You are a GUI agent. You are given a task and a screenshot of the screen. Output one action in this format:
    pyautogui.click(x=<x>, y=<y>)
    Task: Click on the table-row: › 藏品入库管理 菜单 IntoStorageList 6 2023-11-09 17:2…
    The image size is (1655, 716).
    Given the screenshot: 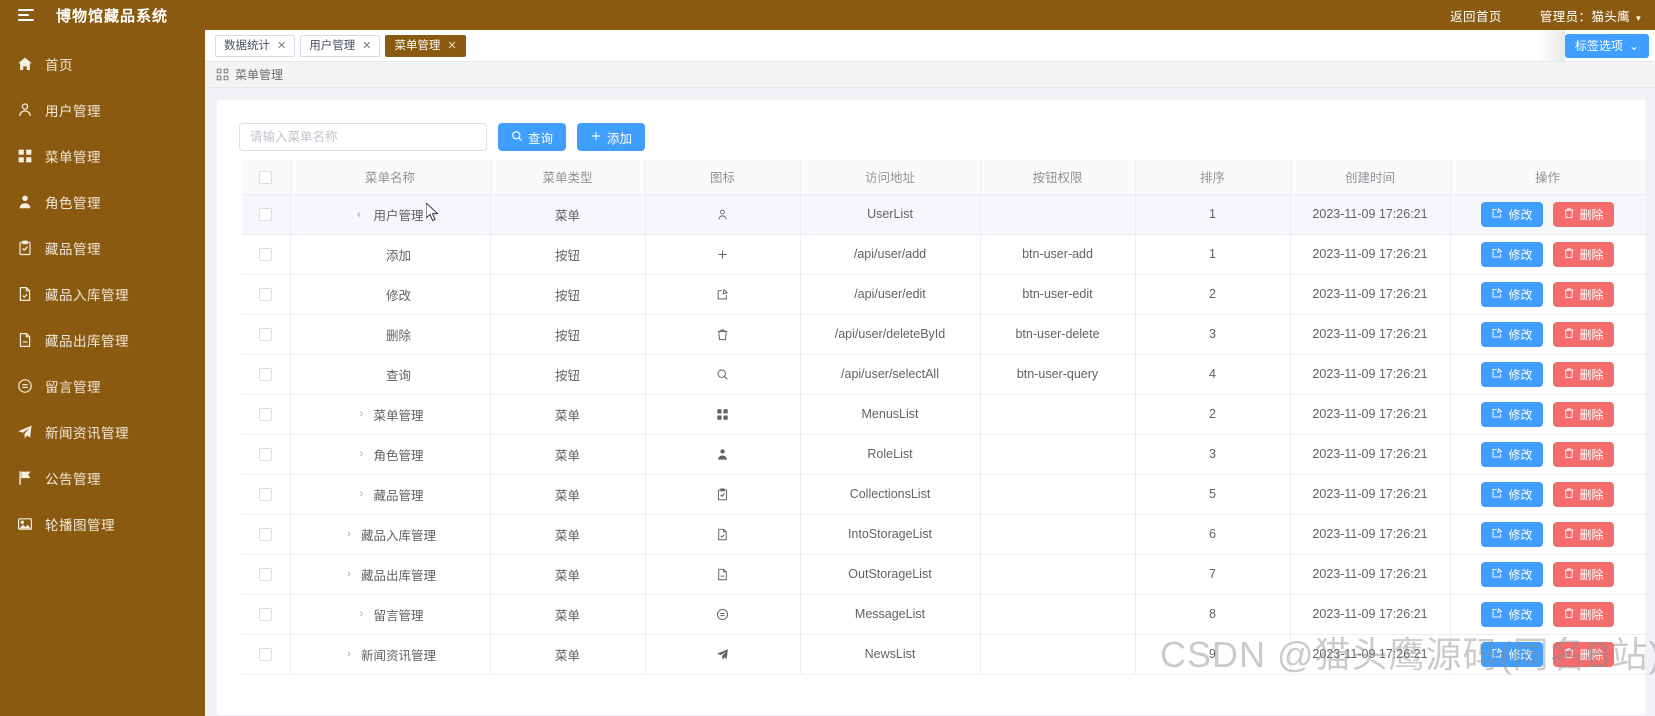 What is the action you would take?
    pyautogui.click(x=943, y=534)
    